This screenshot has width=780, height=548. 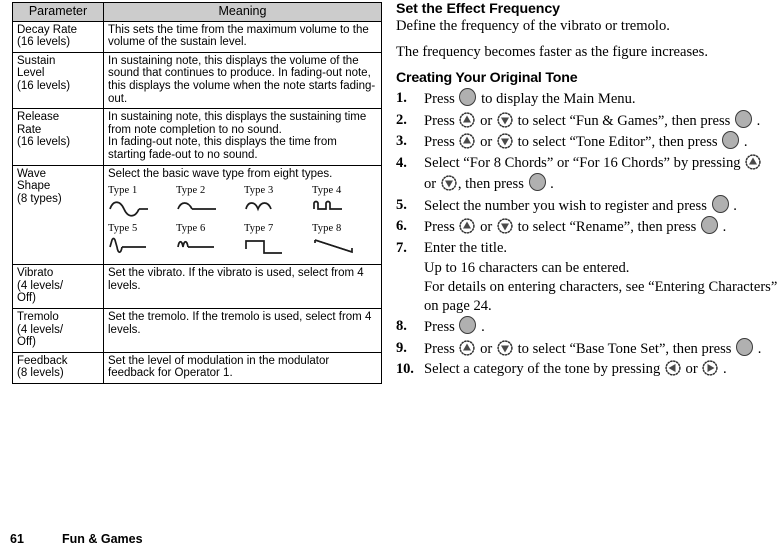 What do you see at coordinates (487, 78) in the screenshot?
I see `section-heading-creating-tone: Creating Your Original Tone` at bounding box center [487, 78].